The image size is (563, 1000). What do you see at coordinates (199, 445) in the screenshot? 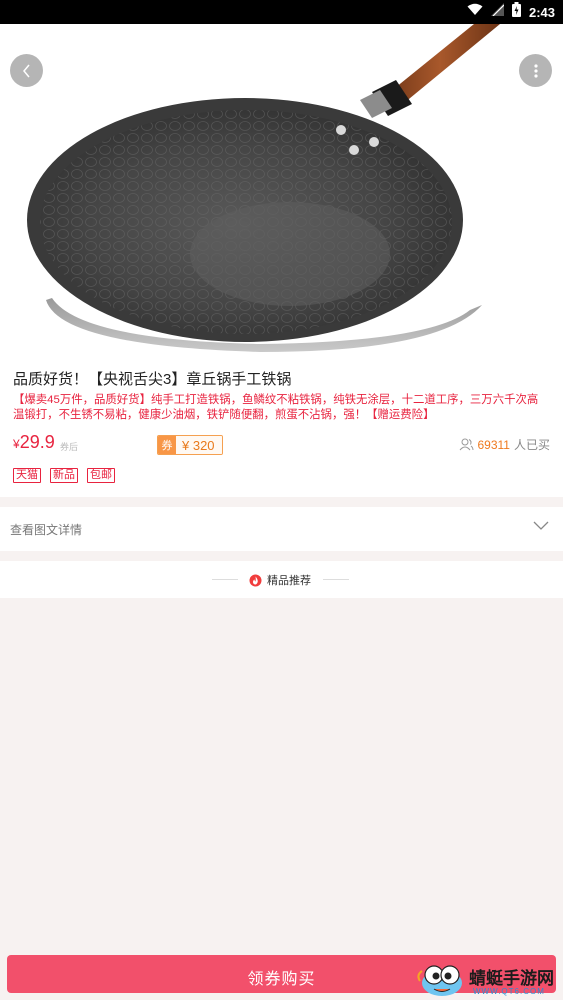
I see `coupon-value: ¥ 320` at bounding box center [199, 445].